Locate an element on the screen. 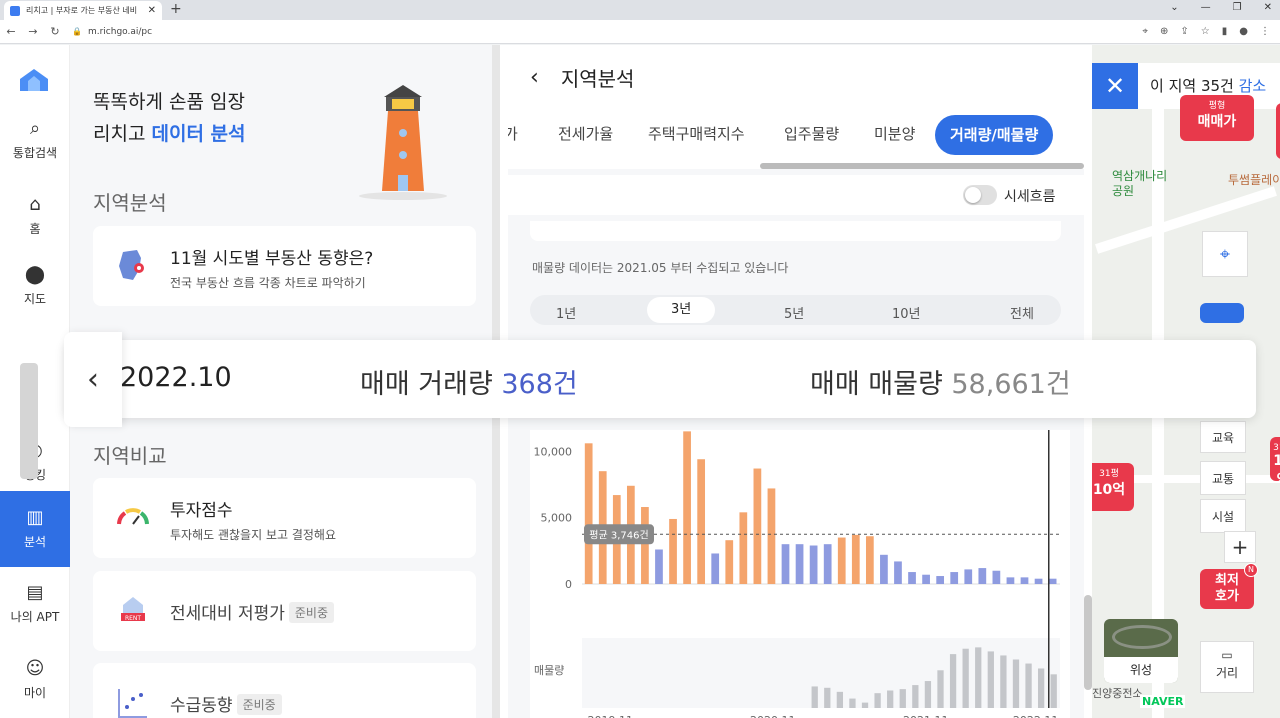 The image size is (1280, 718). facility-layer-button: 시설 is located at coordinates (1223, 516).